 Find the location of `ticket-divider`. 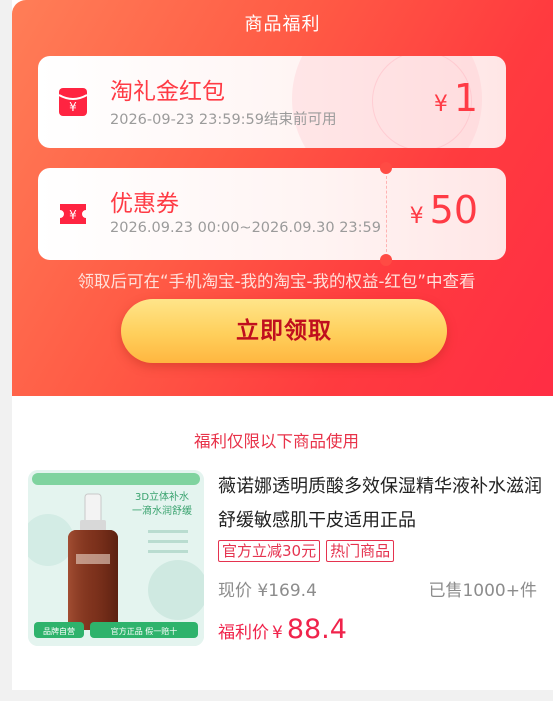

ticket-divider is located at coordinates (386, 214).